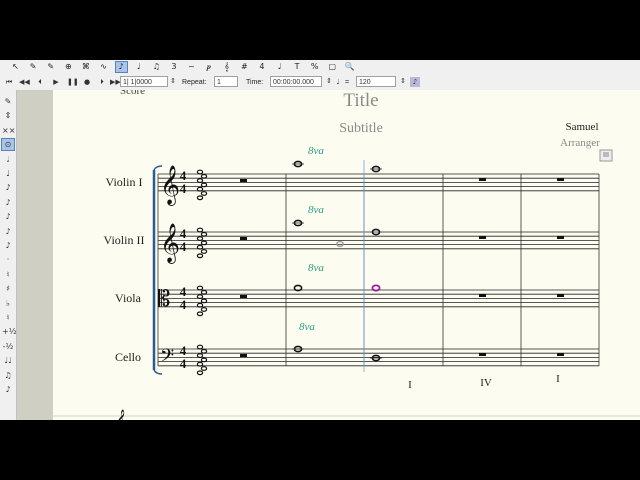 The height and width of the screenshot is (480, 640). I want to click on pause-icon: ❚❚, so click(73, 82).